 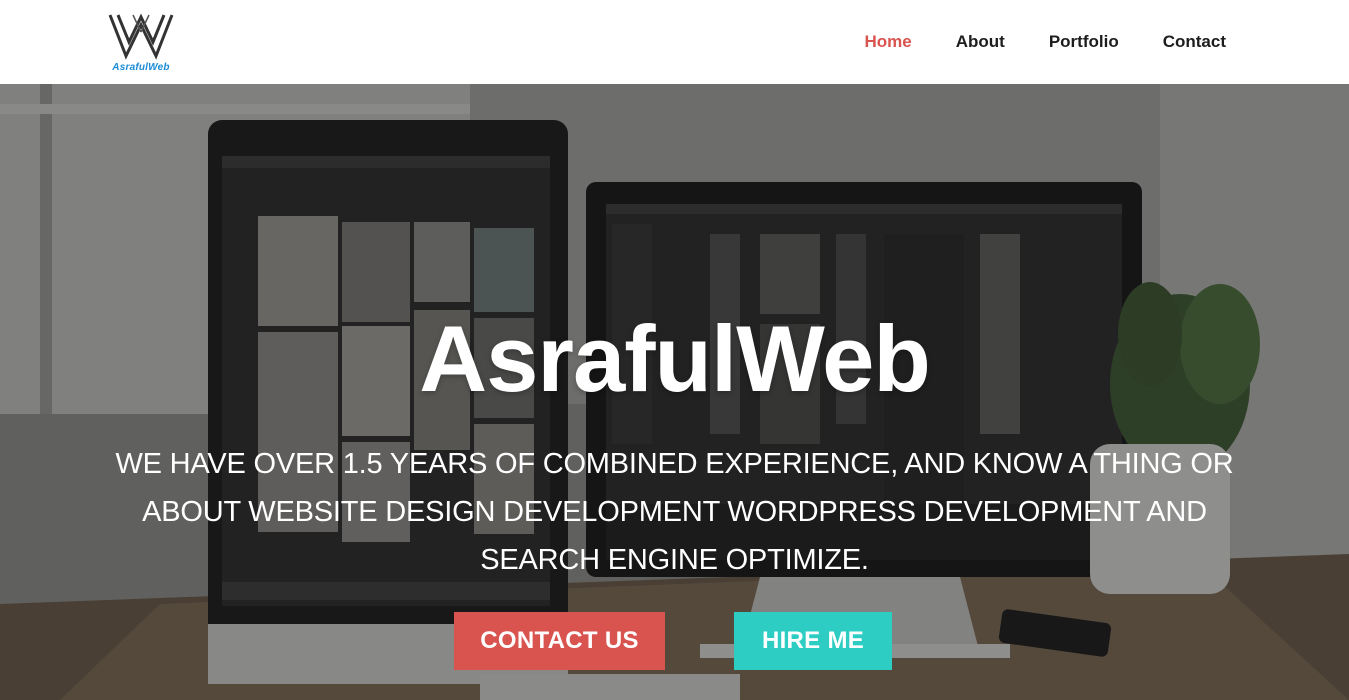 What do you see at coordinates (141, 67) in the screenshot?
I see `logo-text: AsrafulWeb` at bounding box center [141, 67].